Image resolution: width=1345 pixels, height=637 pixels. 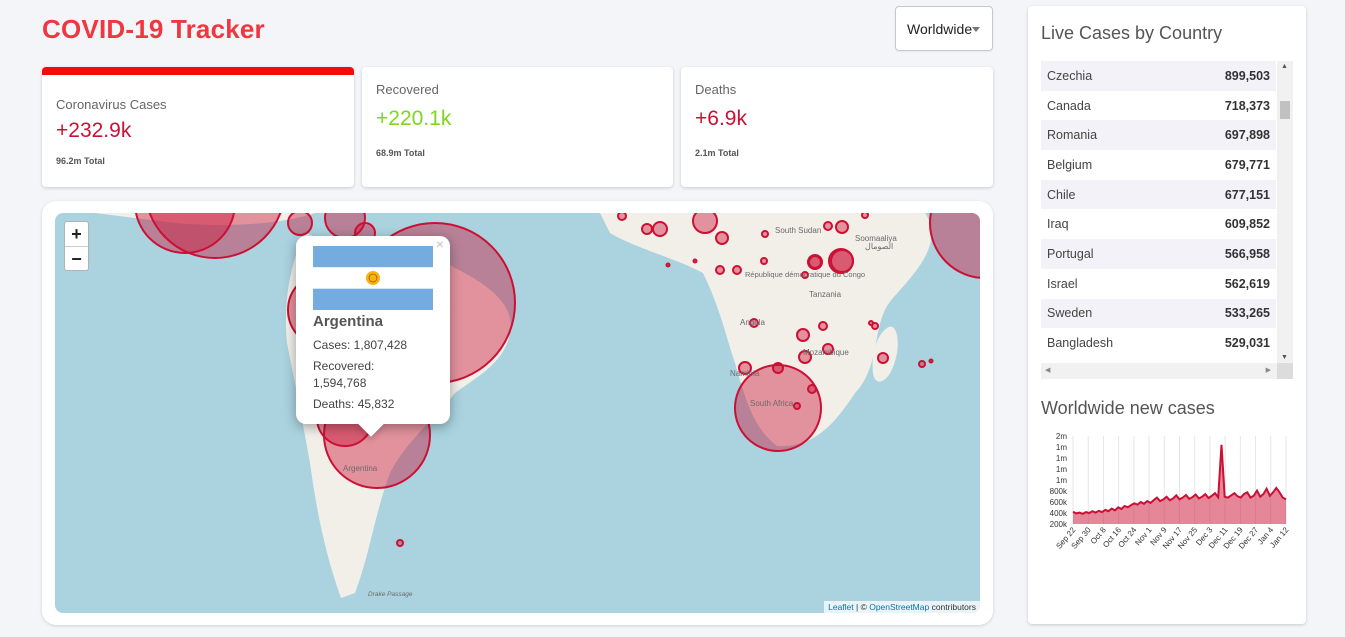 What do you see at coordinates (1128, 408) in the screenshot?
I see `chart-title: Worldwide new cases` at bounding box center [1128, 408].